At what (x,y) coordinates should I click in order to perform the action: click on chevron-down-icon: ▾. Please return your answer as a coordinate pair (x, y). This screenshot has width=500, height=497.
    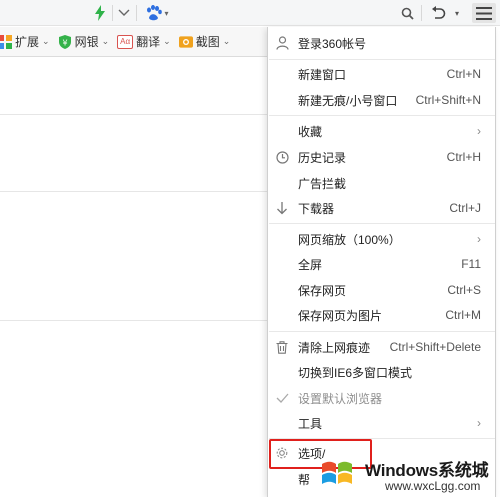
    Looking at the image, I should click on (457, 13).